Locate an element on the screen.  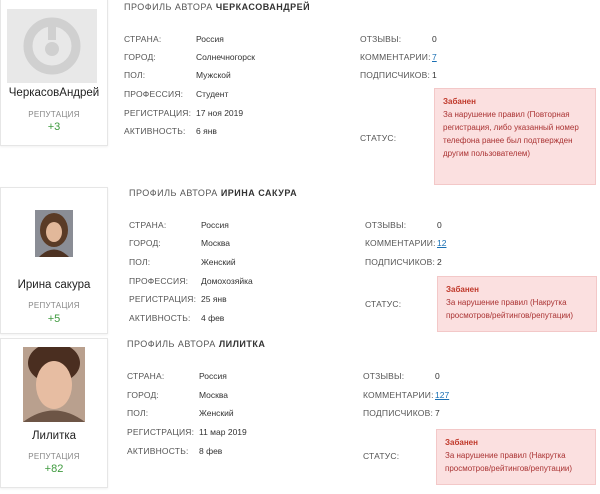
author-name: ИРИНА САКУРА is located at coordinates (259, 193).